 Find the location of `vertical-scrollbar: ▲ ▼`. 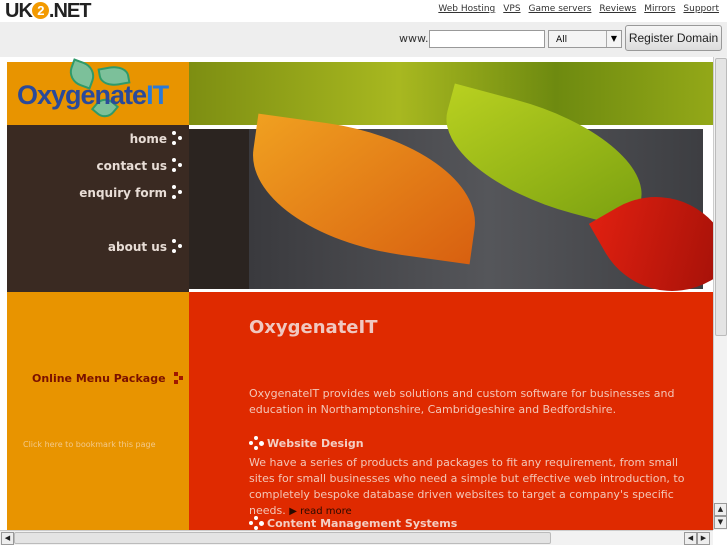

vertical-scrollbar: ▲ ▼ is located at coordinates (720, 293).